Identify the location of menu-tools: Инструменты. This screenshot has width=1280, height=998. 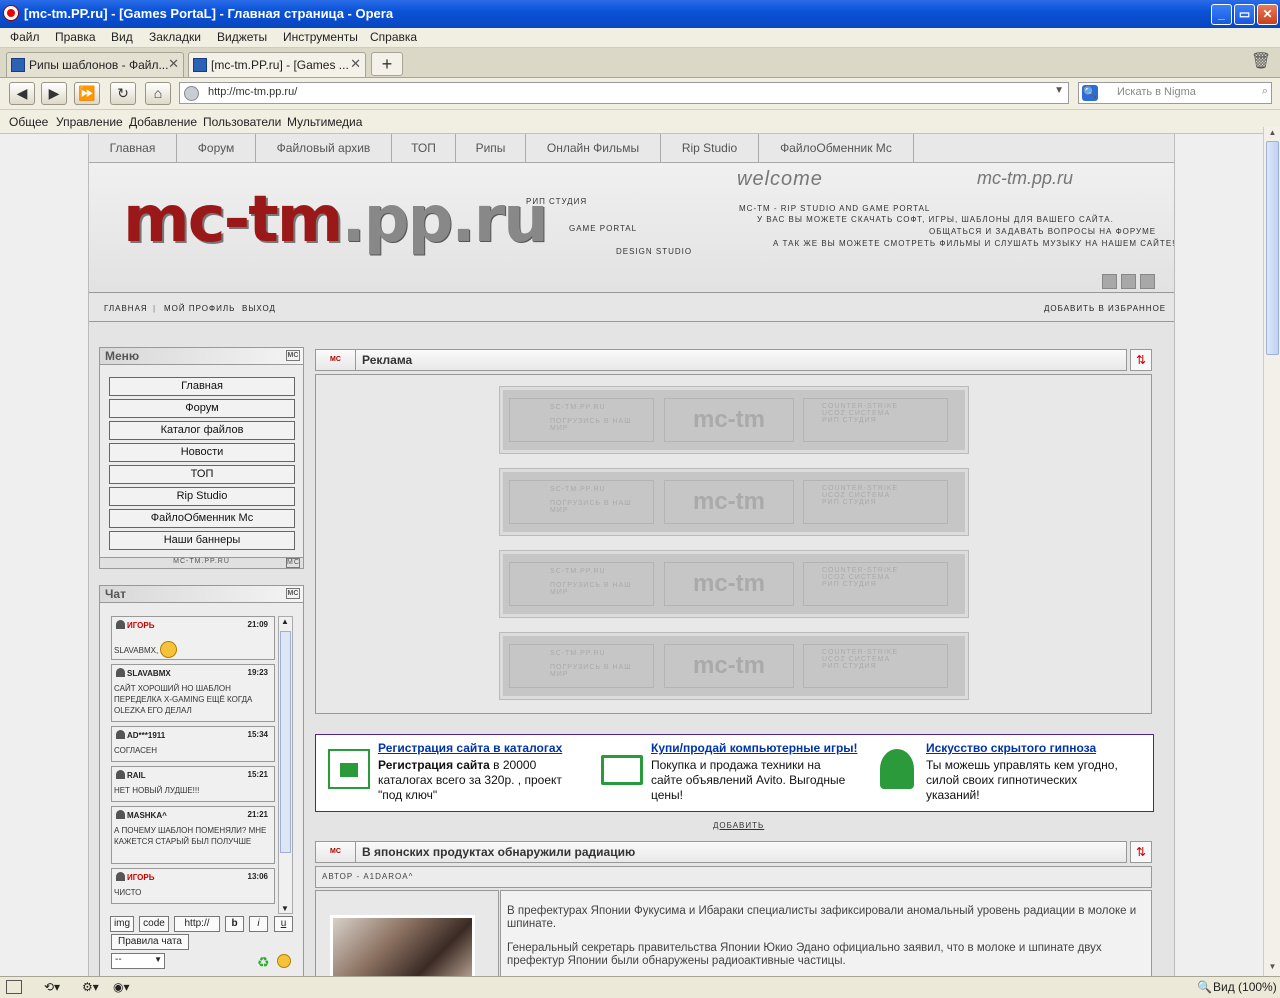
(320, 37).